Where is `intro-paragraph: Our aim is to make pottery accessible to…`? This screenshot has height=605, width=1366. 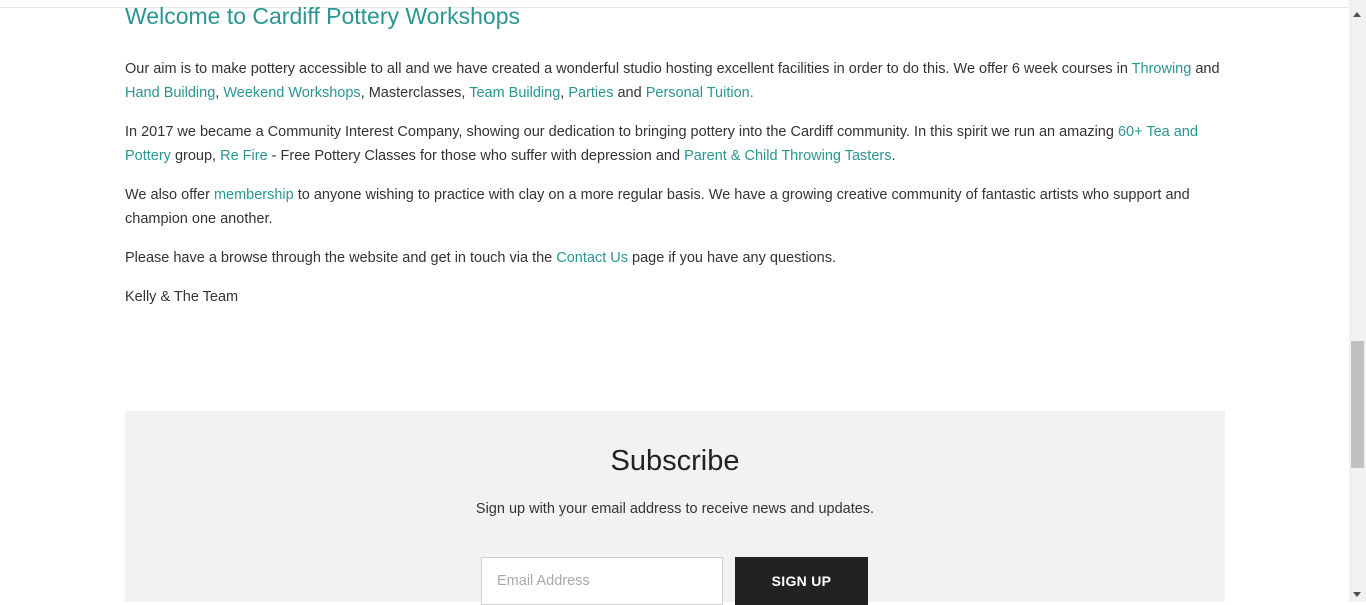 intro-paragraph: Our aim is to make pottery accessible to… is located at coordinates (675, 81).